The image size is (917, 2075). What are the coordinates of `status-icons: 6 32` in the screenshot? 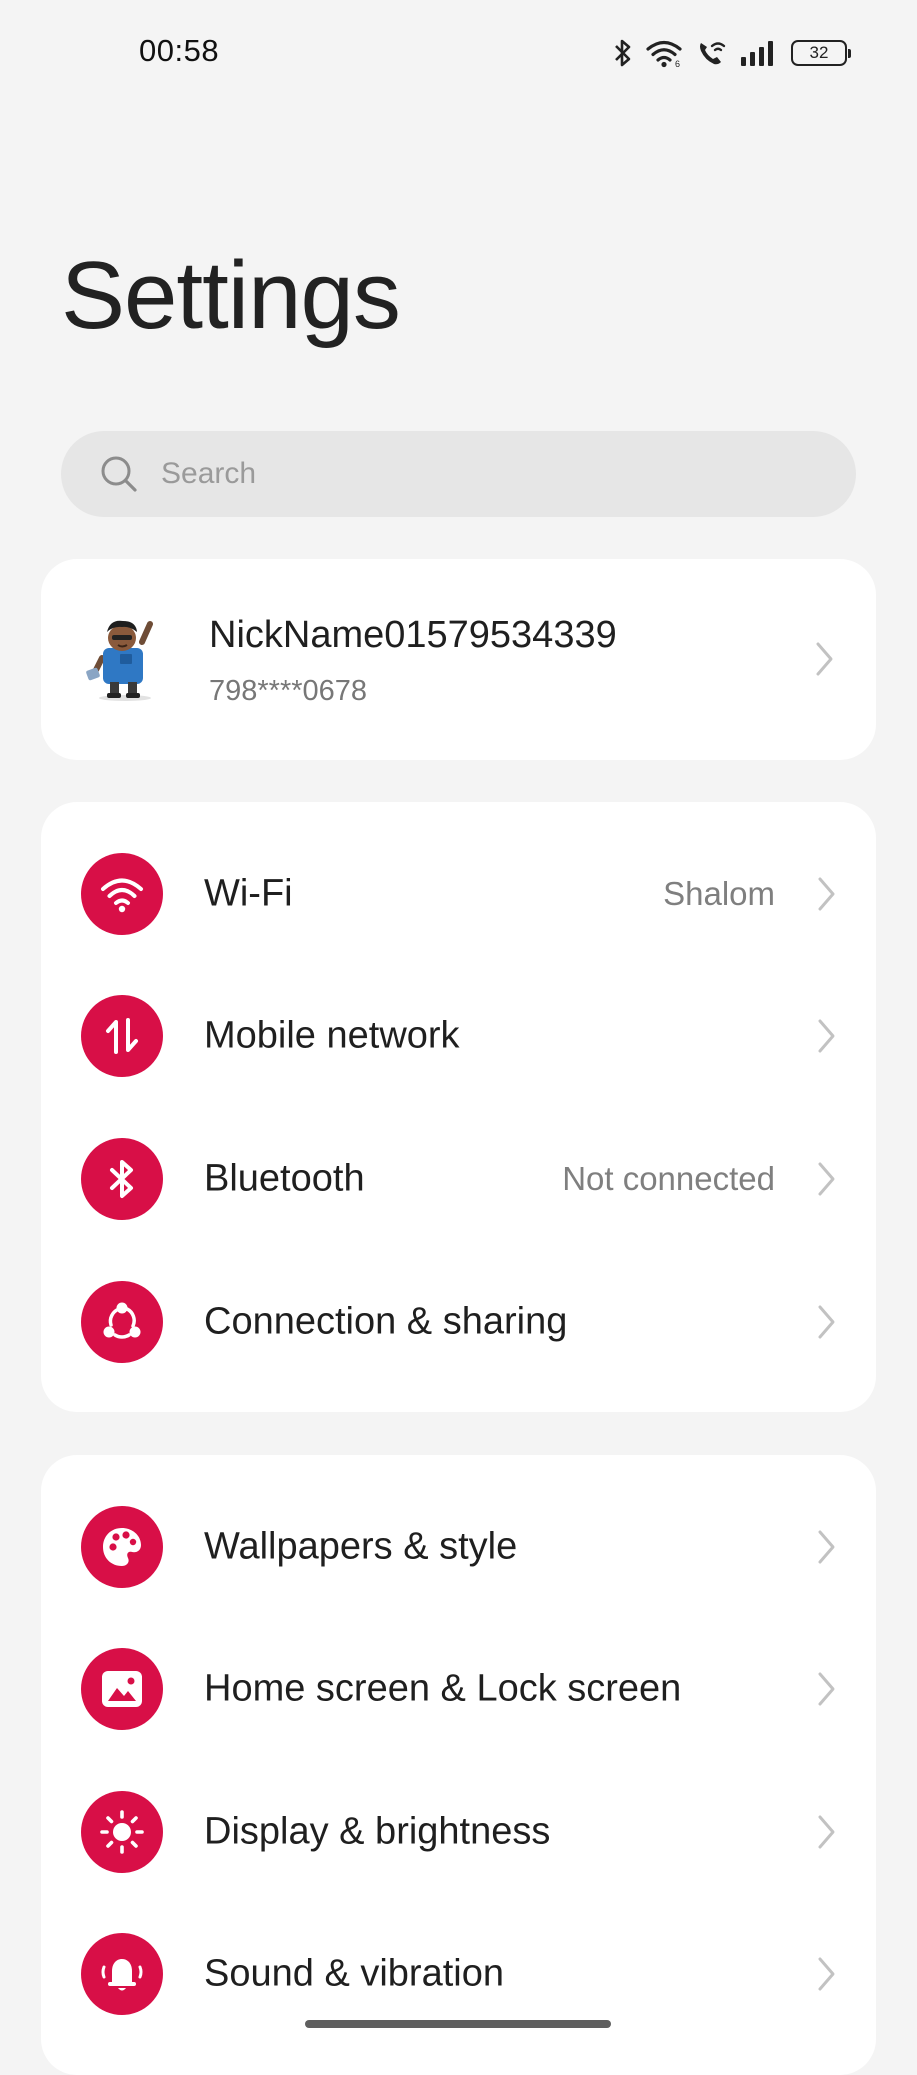 It's located at (732, 53).